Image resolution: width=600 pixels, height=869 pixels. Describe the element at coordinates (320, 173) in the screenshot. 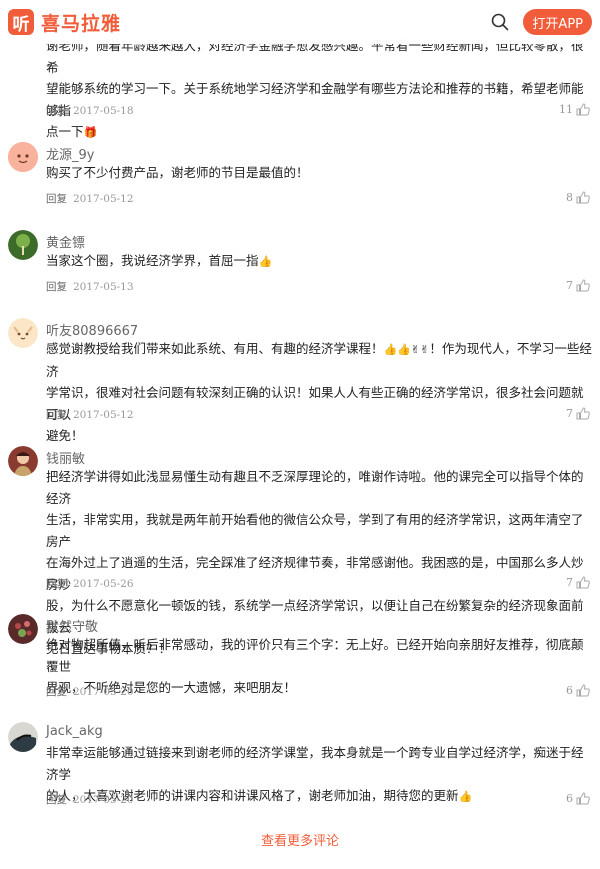

I see `comment-text: 购买了不少付费产品，谢老师的节目是最值的！` at that location.